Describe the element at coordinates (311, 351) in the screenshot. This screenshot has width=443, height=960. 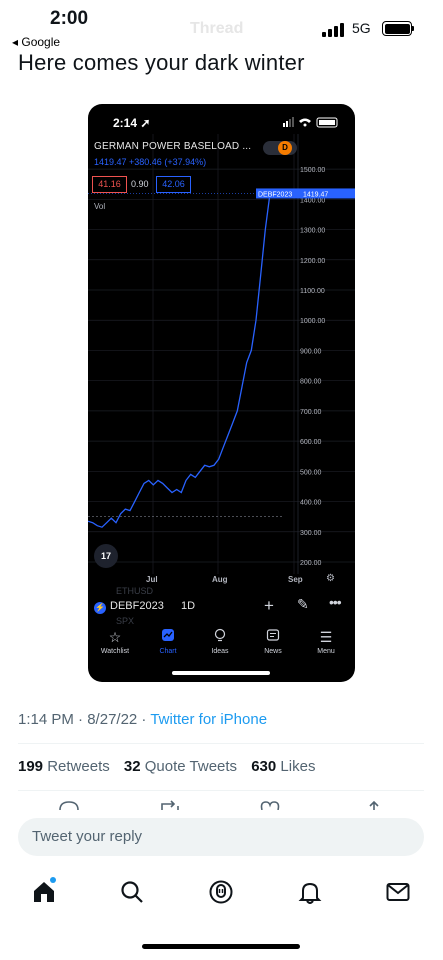
I see `y-tick-label: 900.00` at that location.